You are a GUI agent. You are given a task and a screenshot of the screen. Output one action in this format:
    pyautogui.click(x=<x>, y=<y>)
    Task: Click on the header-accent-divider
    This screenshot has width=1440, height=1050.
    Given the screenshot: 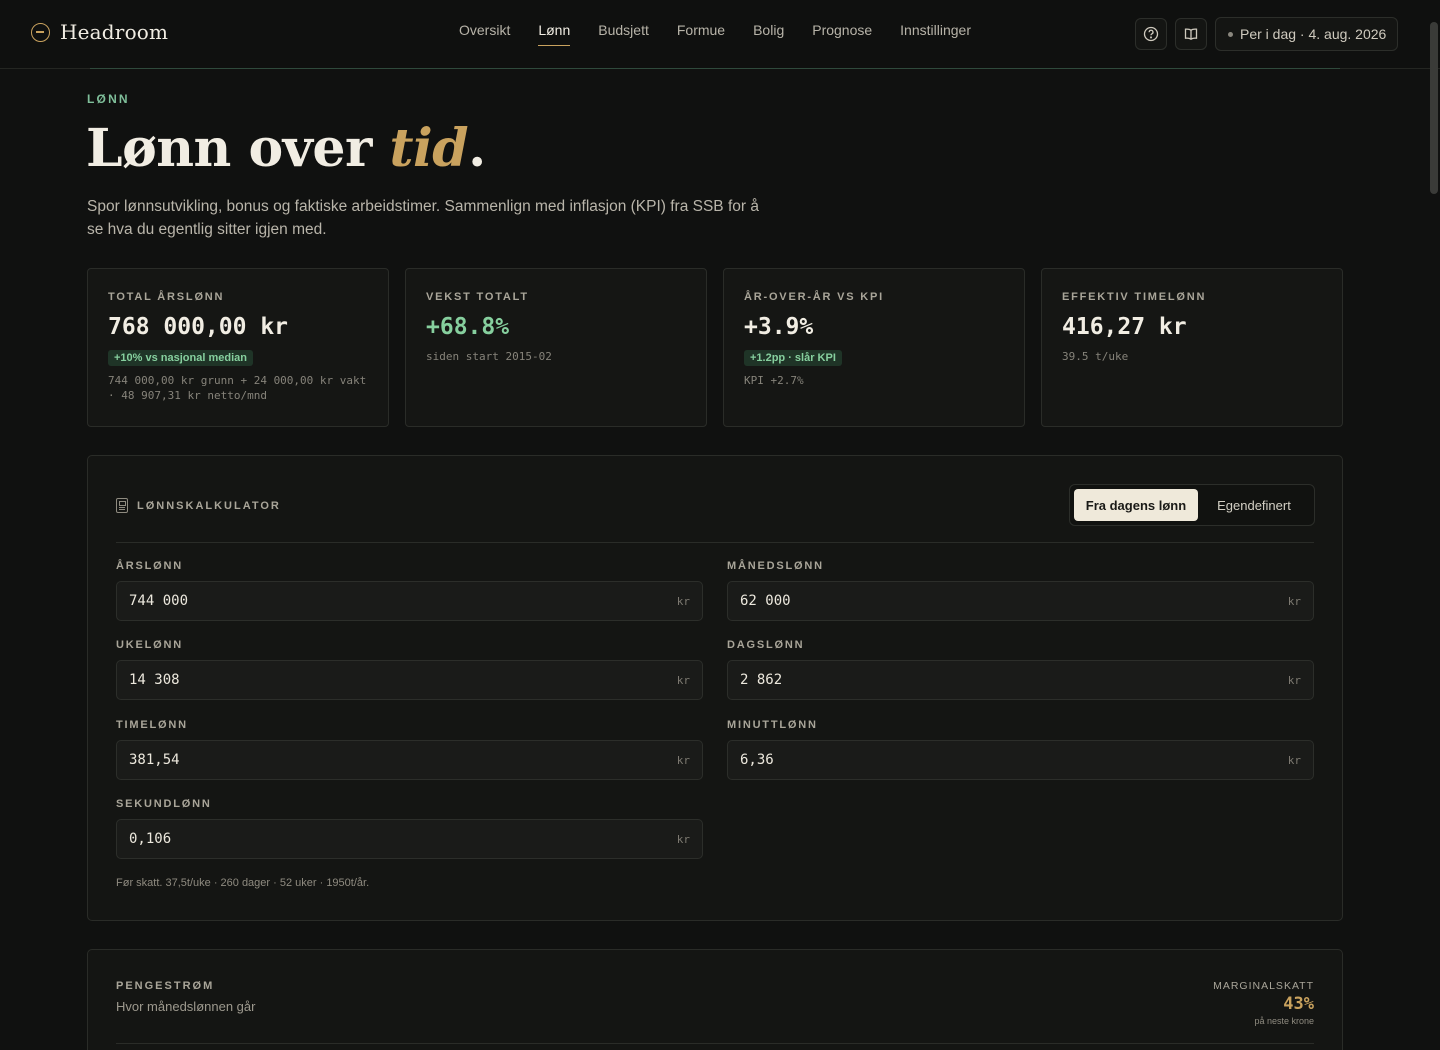 What is the action you would take?
    pyautogui.click(x=715, y=68)
    